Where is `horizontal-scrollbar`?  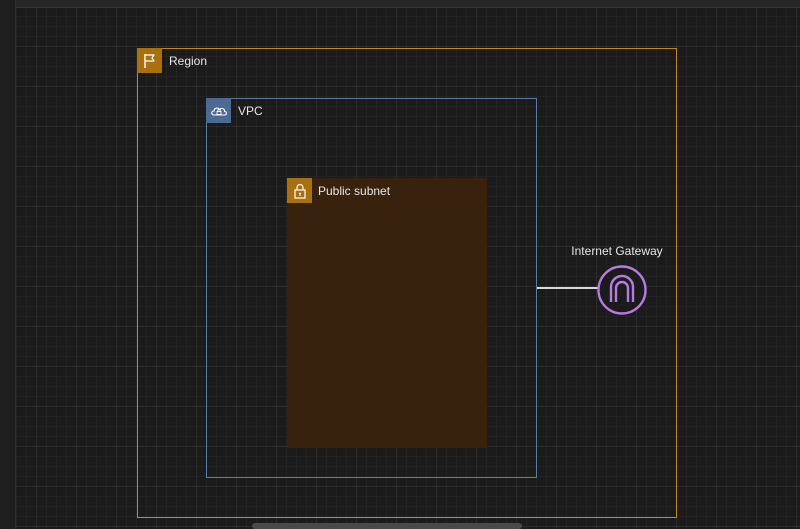 horizontal-scrollbar is located at coordinates (387, 526).